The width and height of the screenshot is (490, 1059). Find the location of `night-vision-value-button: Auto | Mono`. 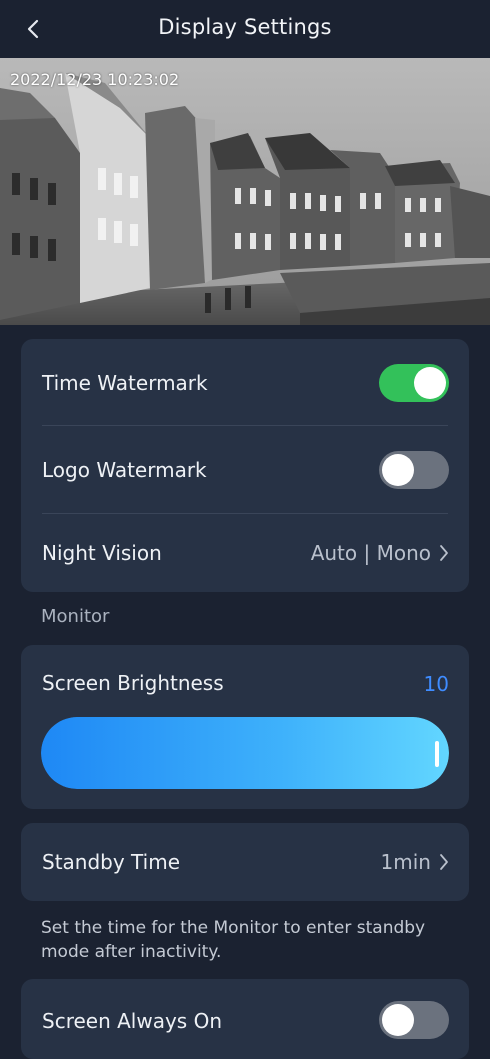

night-vision-value-button: Auto | Mono is located at coordinates (380, 553).